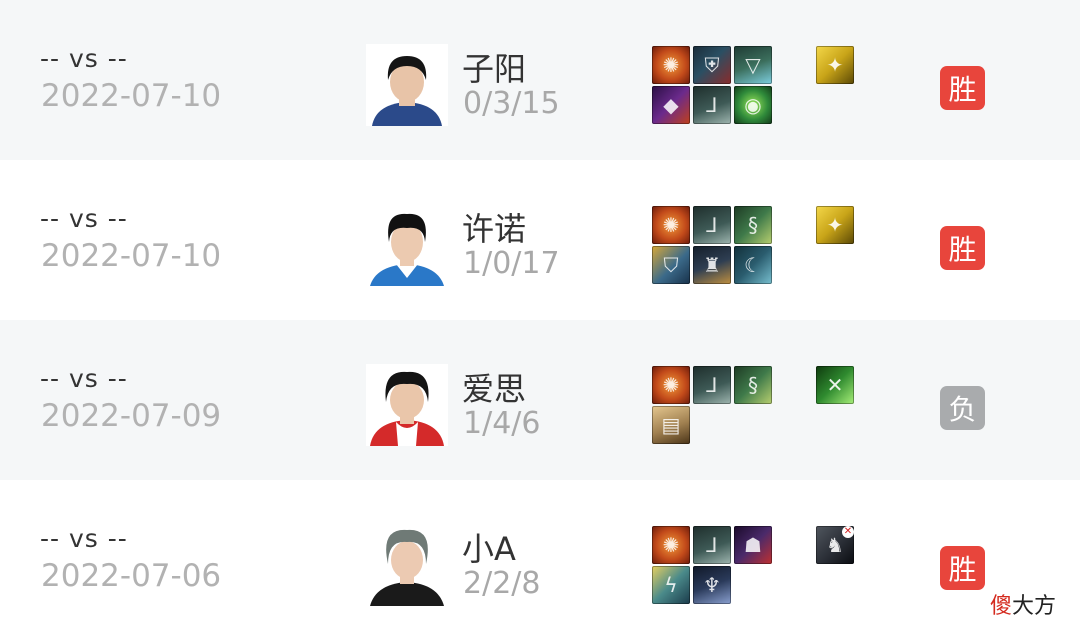 The width and height of the screenshot is (1080, 640). What do you see at coordinates (753, 265) in the screenshot?
I see `blade-icon: ☾` at bounding box center [753, 265].